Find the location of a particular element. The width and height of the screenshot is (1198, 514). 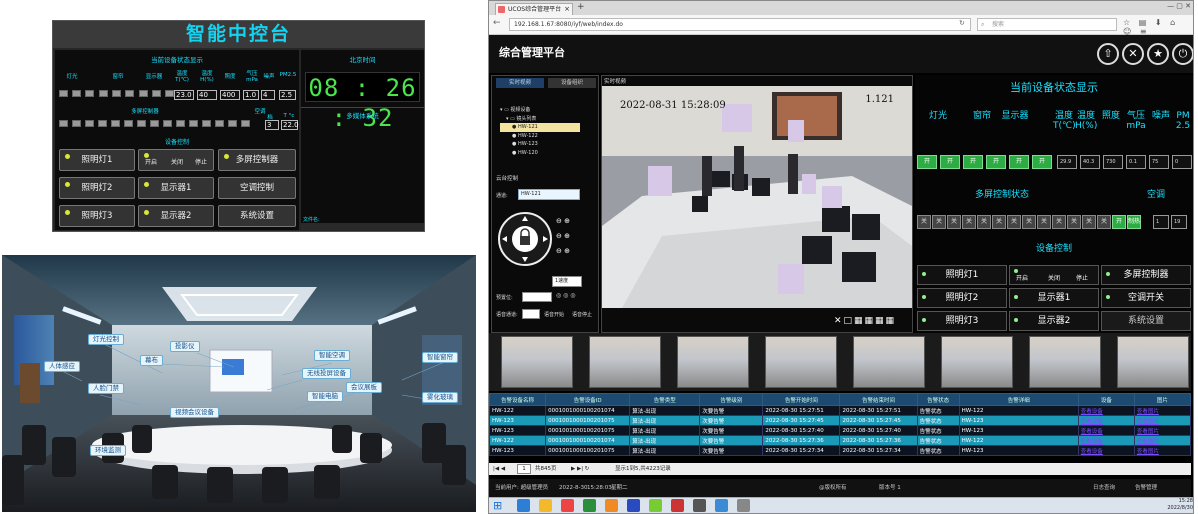

tree-node-hw120: ● HW-120 is located at coordinates (540, 153).